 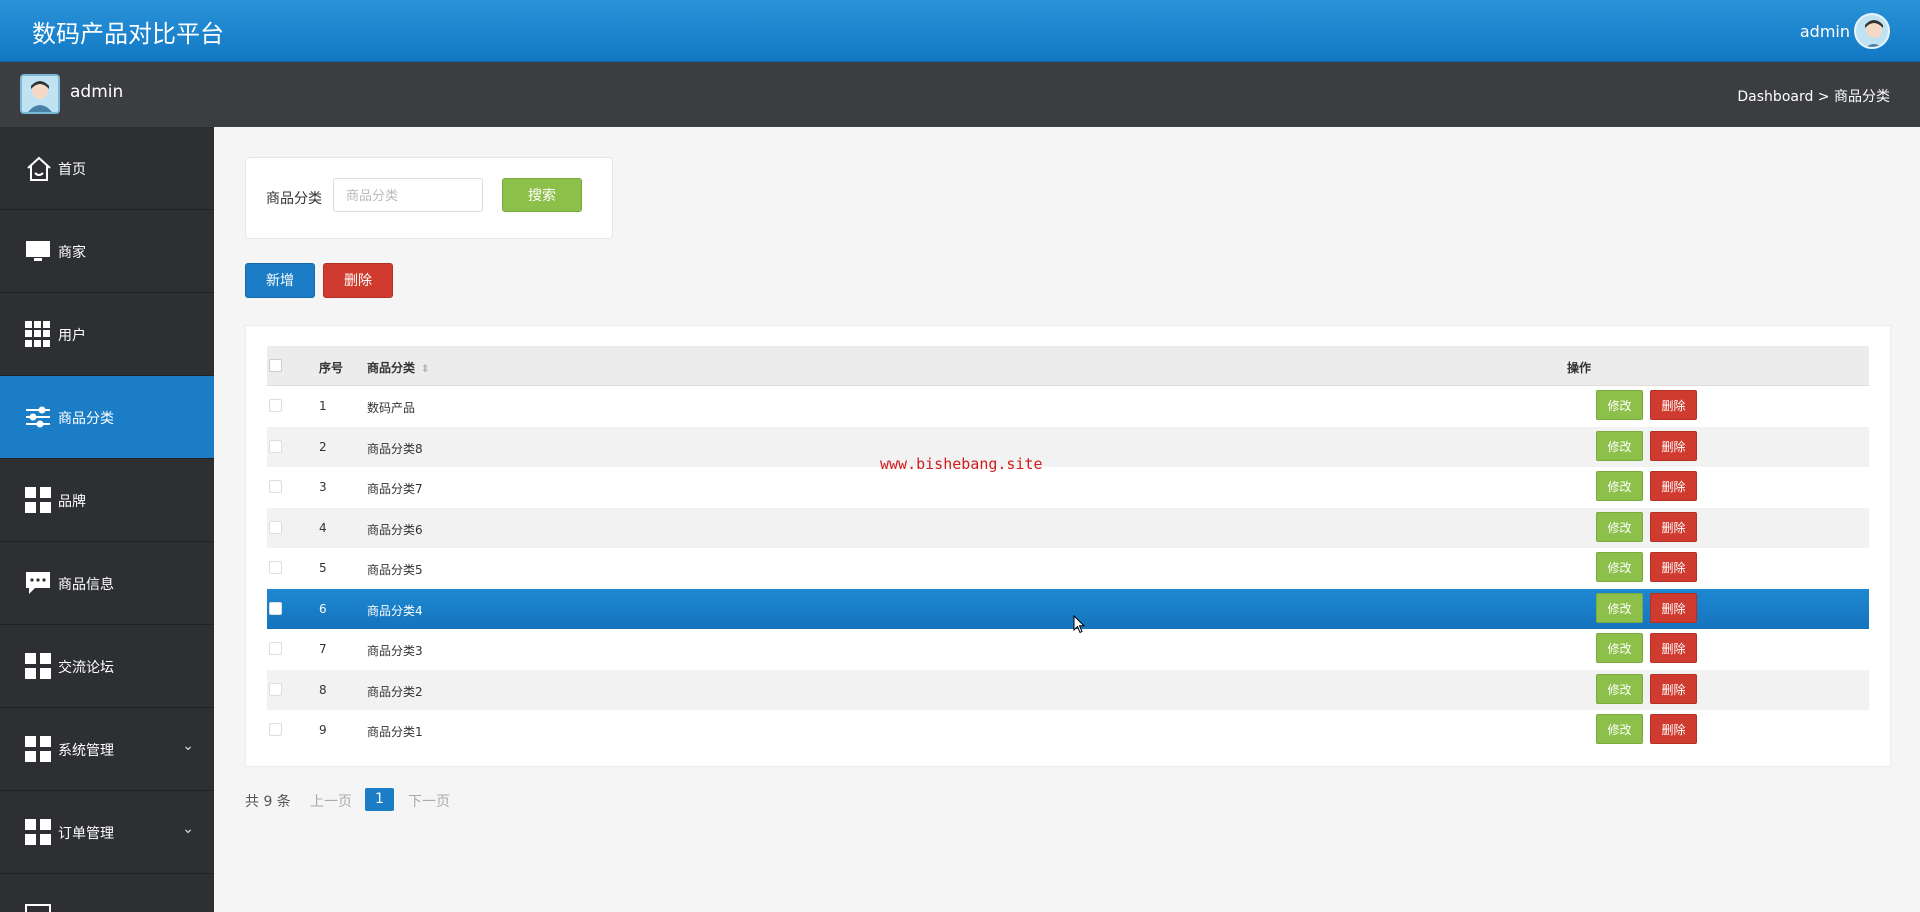 I want to click on sliders-icon, so click(x=38, y=417).